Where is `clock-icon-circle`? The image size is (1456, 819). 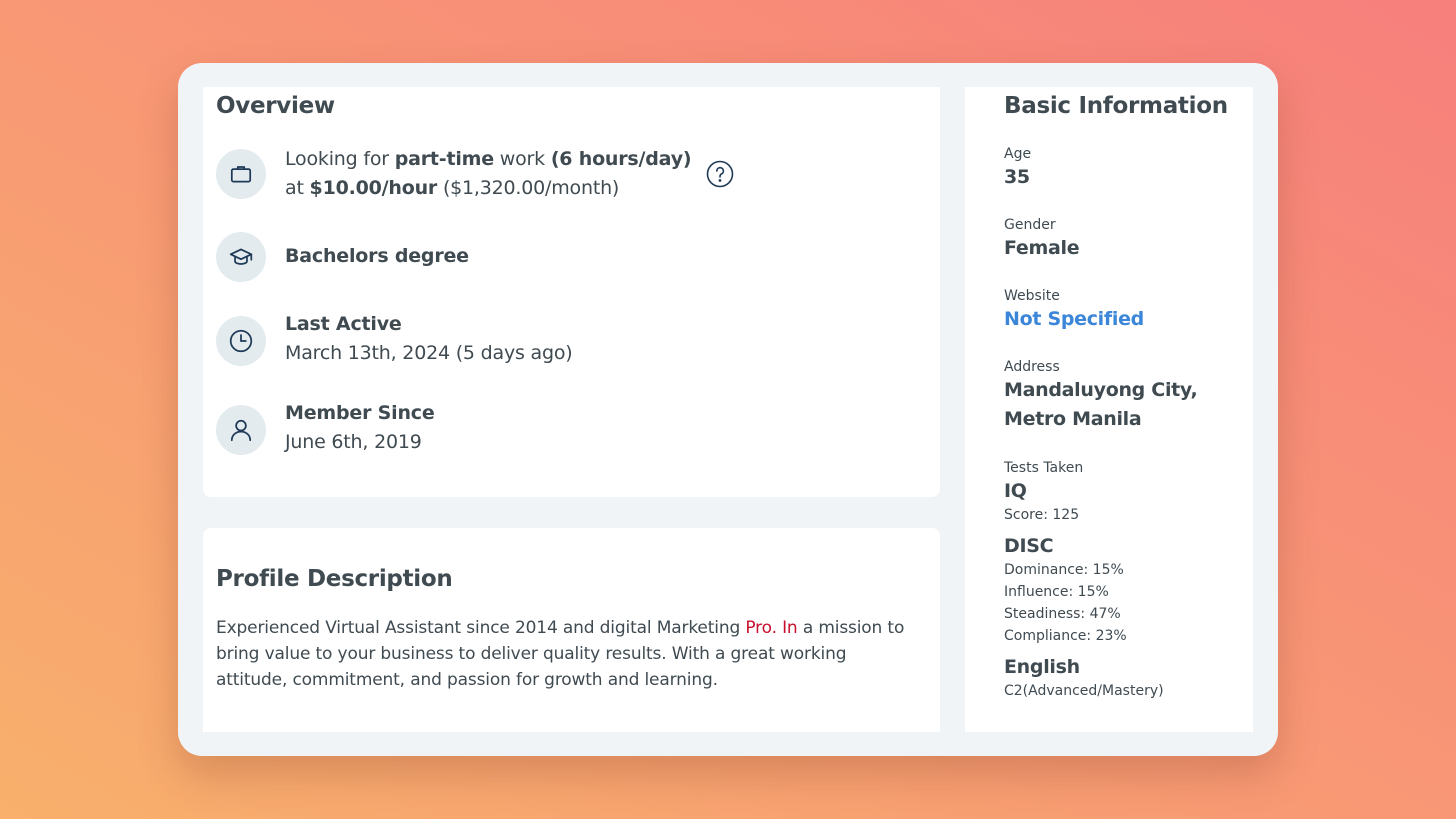 clock-icon-circle is located at coordinates (241, 341).